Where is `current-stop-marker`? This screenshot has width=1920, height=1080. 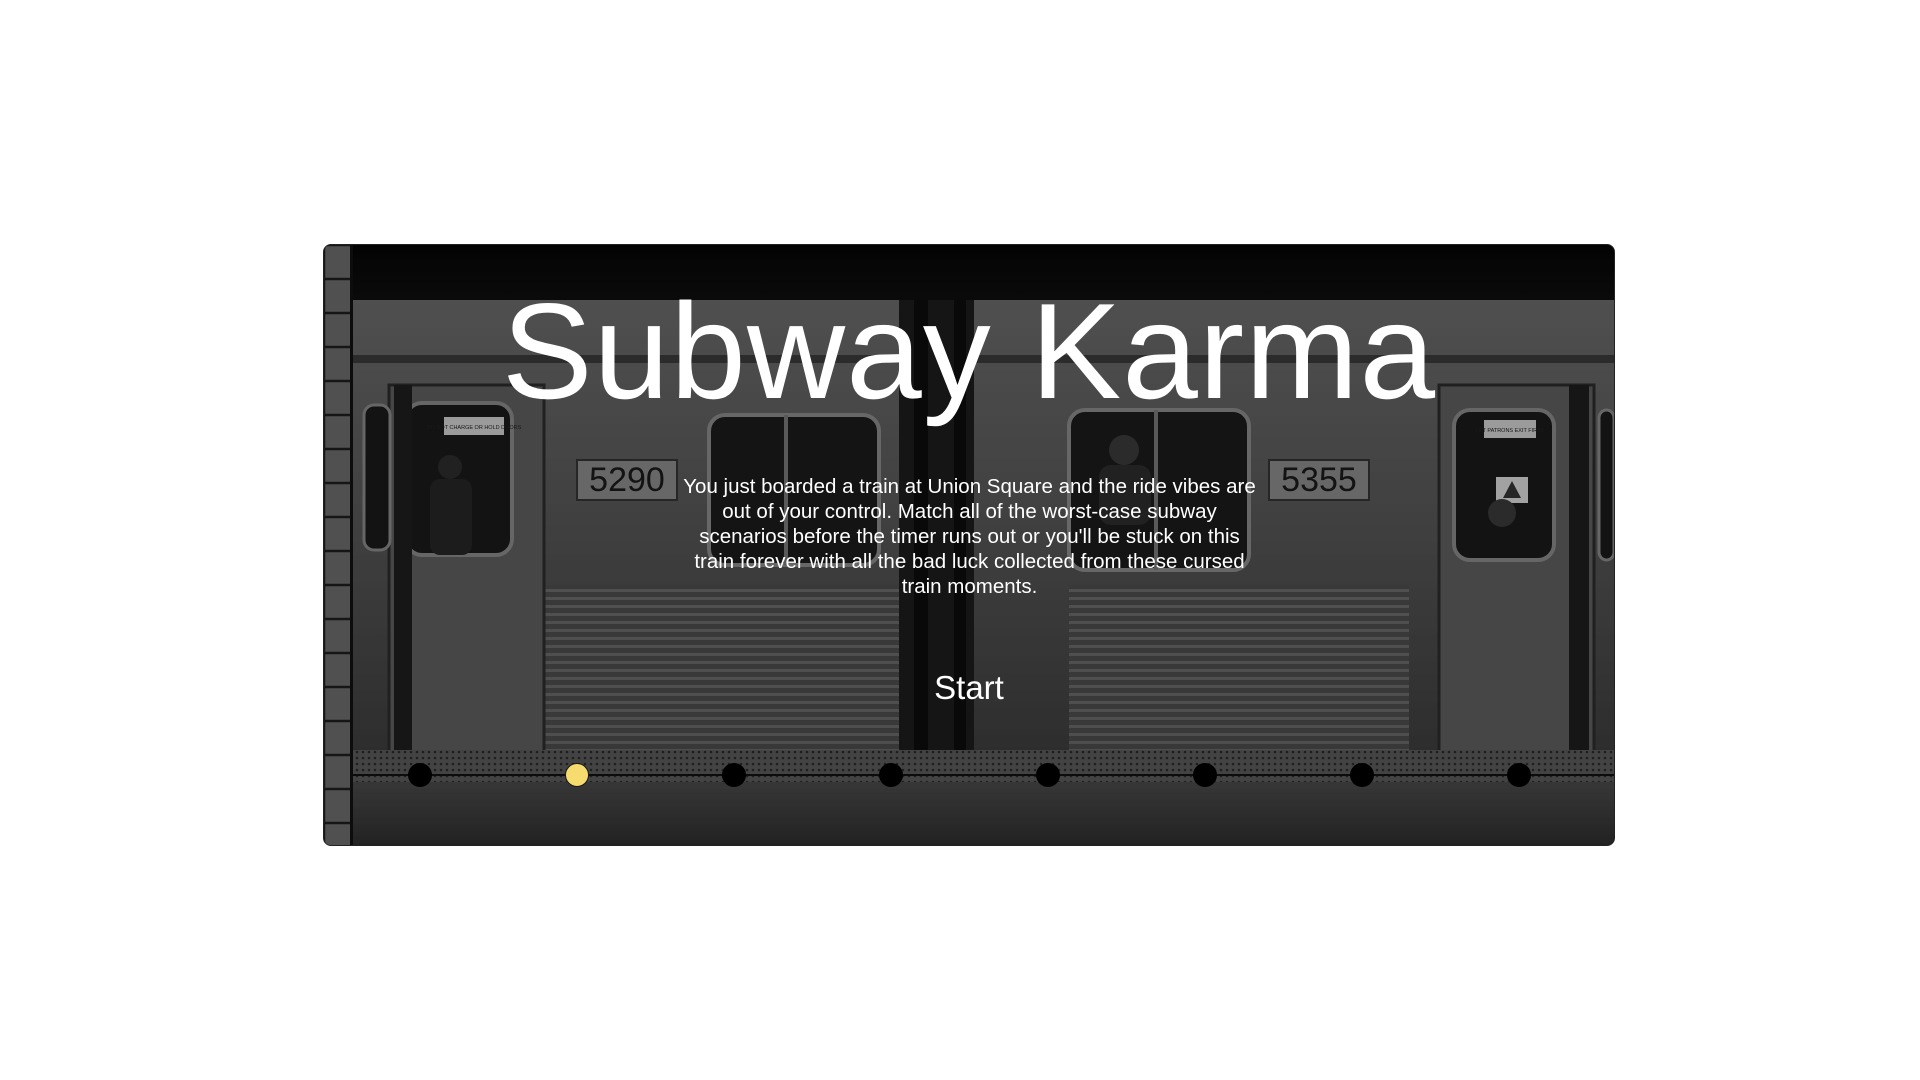 current-stop-marker is located at coordinates (577, 775).